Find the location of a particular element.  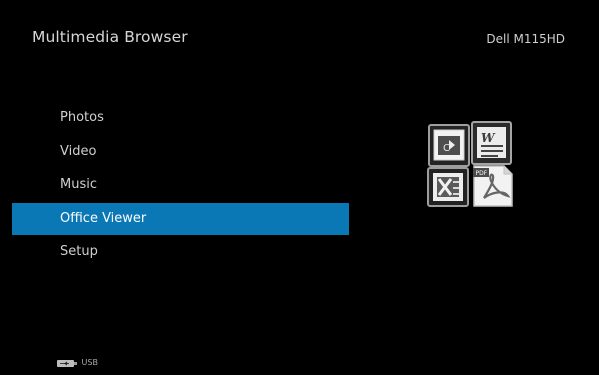

pdf-letter: PDF is located at coordinates (482, 173).